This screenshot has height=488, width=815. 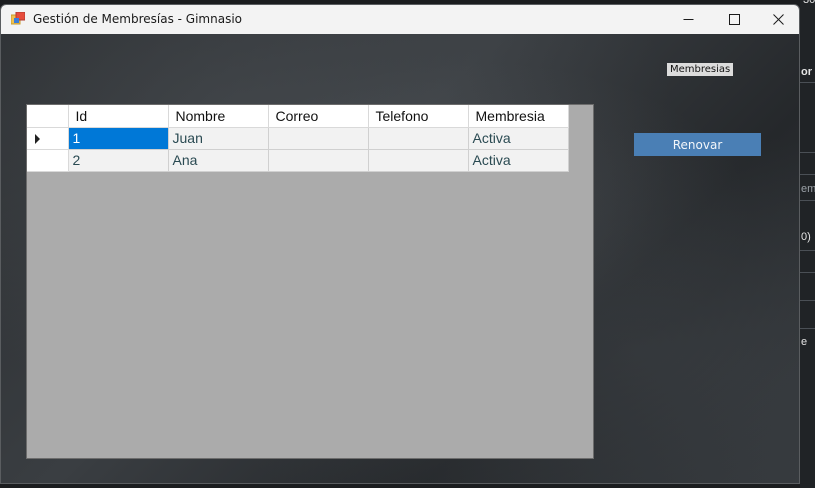 I want to click on app-icon, so click(x=18, y=18).